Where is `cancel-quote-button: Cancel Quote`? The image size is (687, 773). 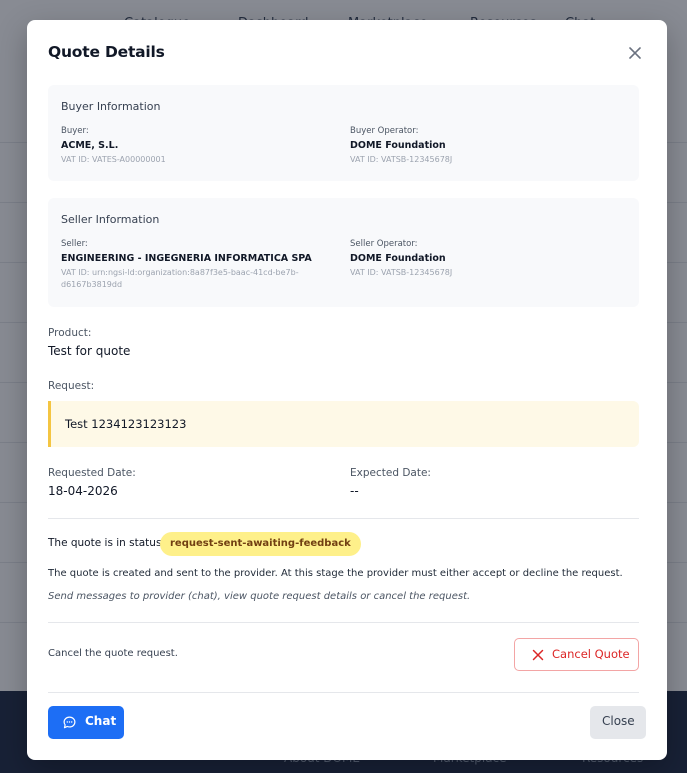 cancel-quote-button: Cancel Quote is located at coordinates (576, 654).